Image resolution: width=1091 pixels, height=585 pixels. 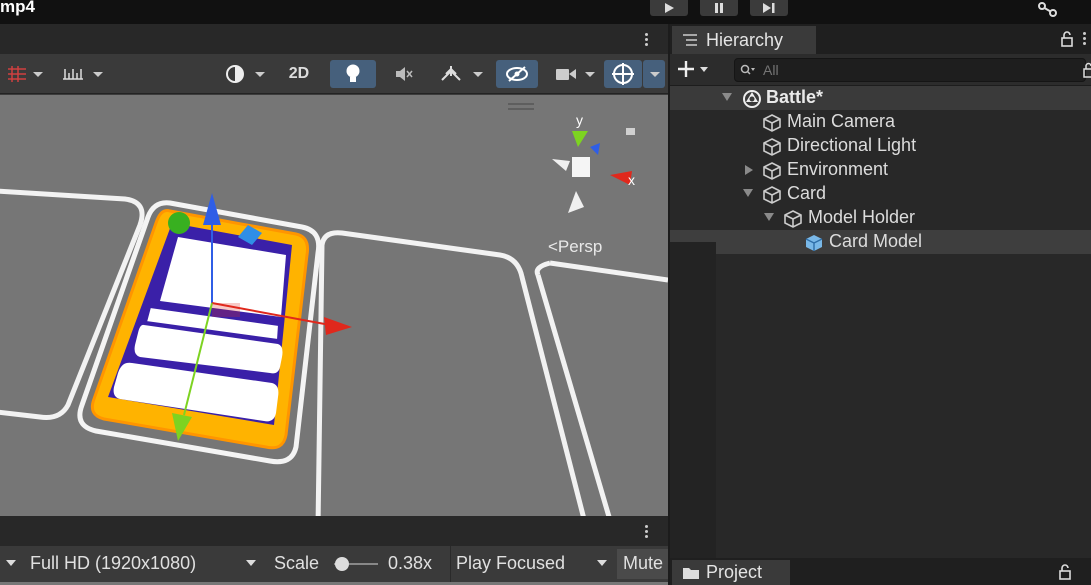 I want to click on hierarchy-item-label: Card Model, so click(x=876, y=241).